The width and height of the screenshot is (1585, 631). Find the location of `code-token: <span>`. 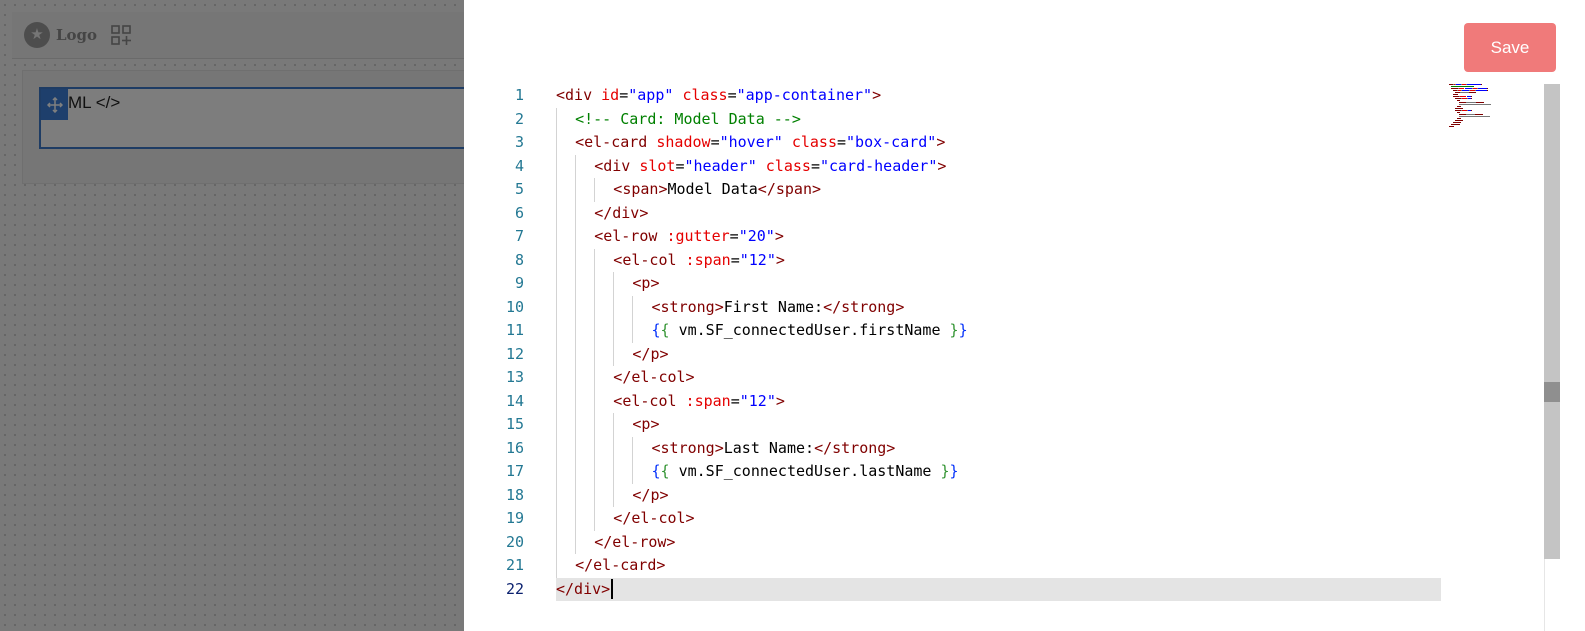

code-token: <span> is located at coordinates (640, 189).